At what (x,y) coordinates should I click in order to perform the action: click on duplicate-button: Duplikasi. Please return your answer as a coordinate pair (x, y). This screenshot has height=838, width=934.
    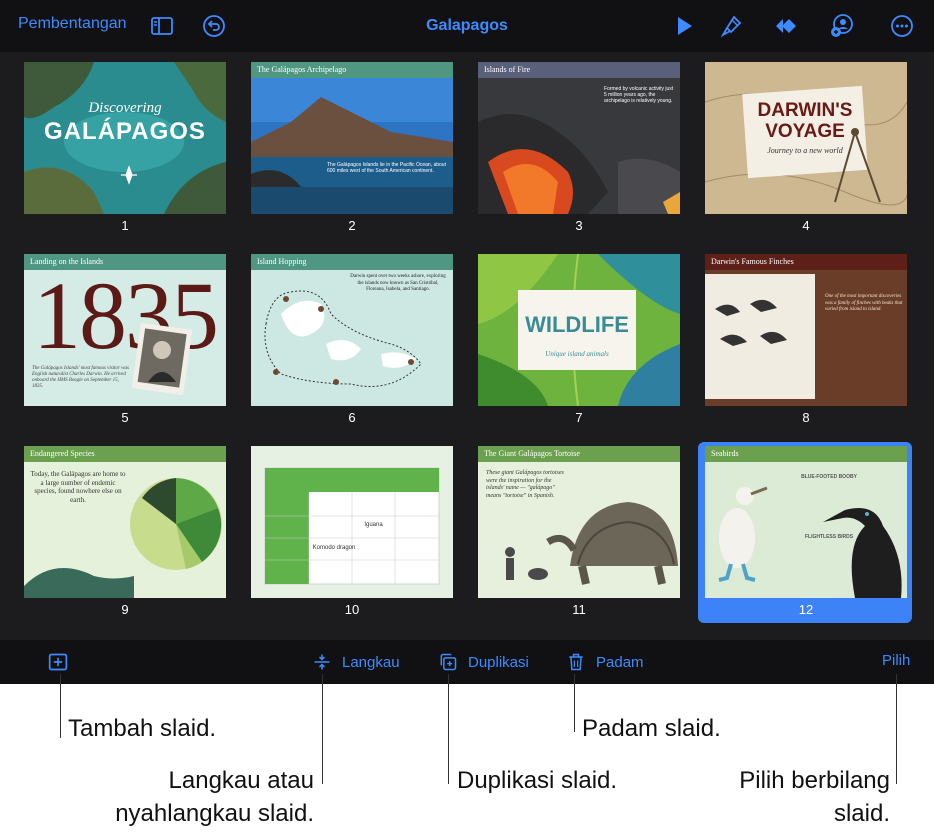
    Looking at the image, I should click on (483, 662).